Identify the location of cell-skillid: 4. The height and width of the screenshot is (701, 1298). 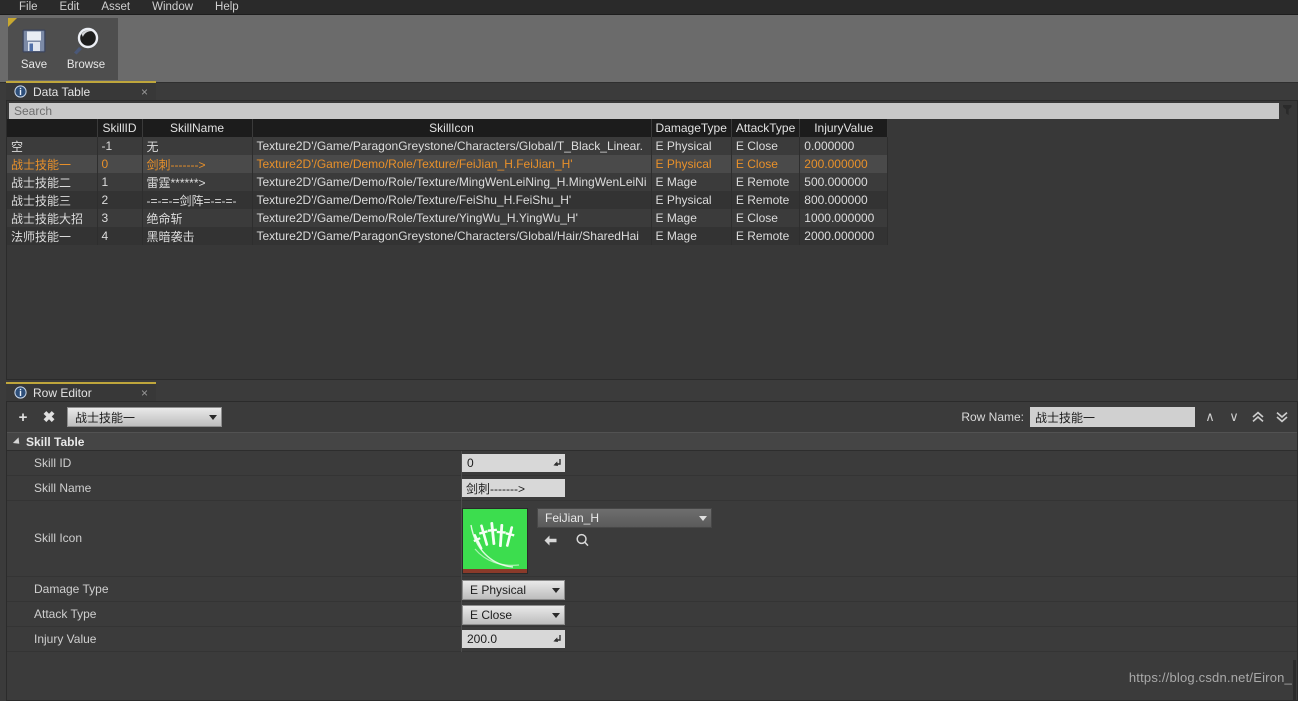
(120, 236).